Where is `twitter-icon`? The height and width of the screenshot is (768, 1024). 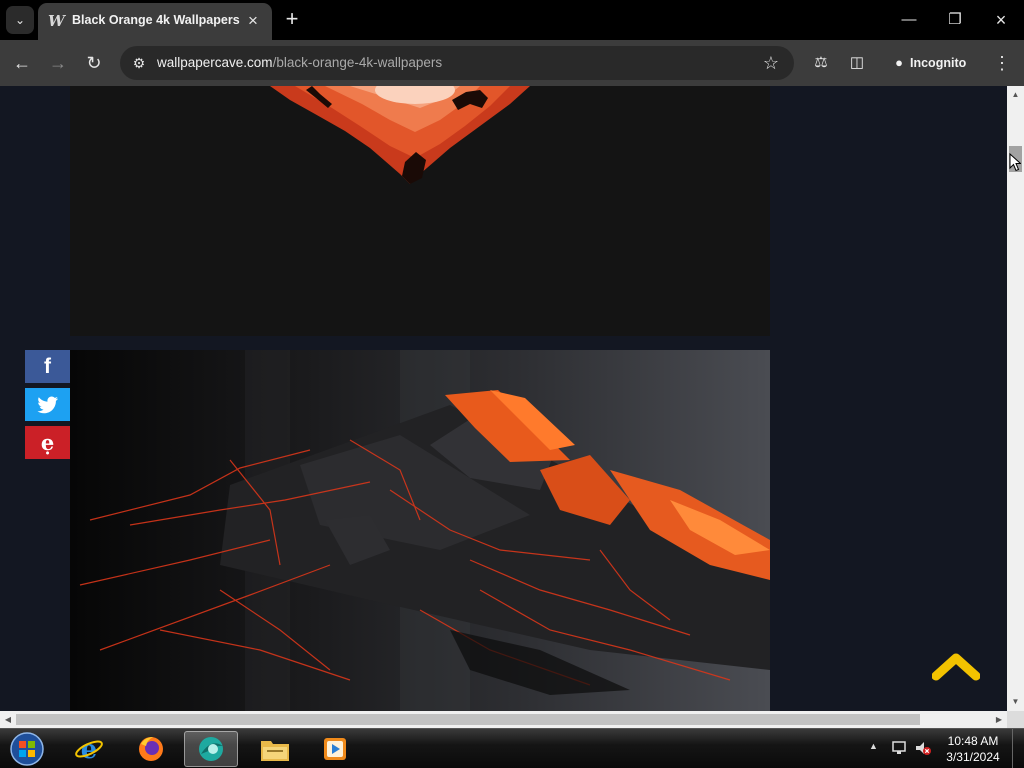
twitter-icon is located at coordinates (47, 404).